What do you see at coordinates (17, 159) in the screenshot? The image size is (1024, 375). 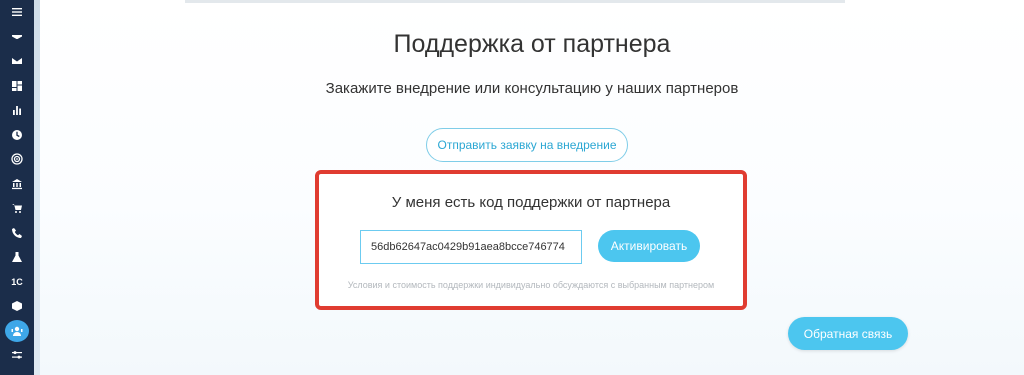 I see `target-icon` at bounding box center [17, 159].